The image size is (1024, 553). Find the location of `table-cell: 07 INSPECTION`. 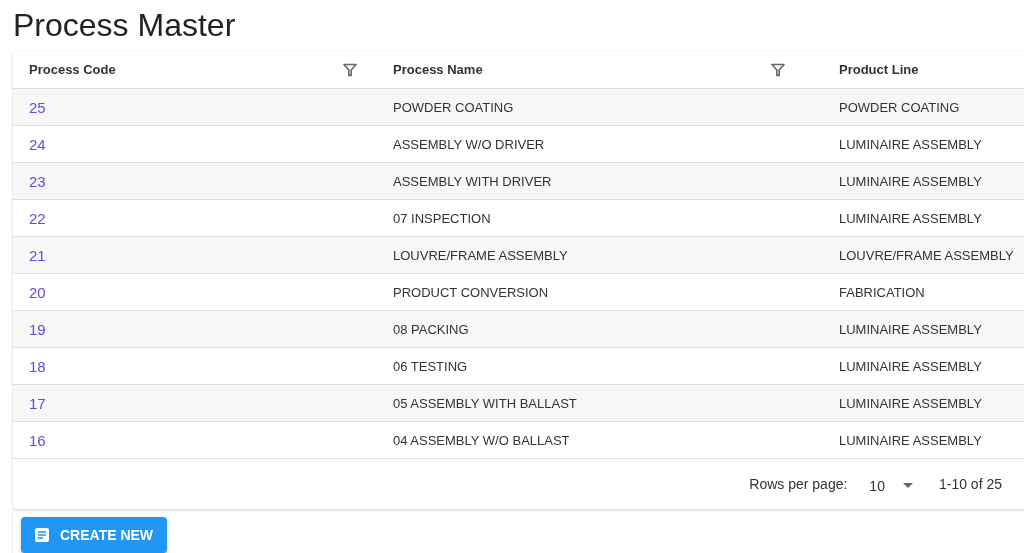

table-cell: 07 INSPECTION is located at coordinates (442, 218).